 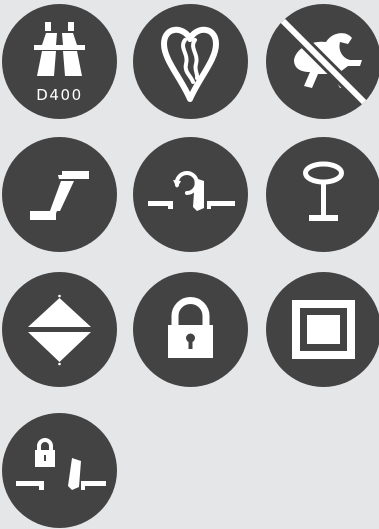 I want to click on drawbridge-open-icon, so click(x=190, y=194).